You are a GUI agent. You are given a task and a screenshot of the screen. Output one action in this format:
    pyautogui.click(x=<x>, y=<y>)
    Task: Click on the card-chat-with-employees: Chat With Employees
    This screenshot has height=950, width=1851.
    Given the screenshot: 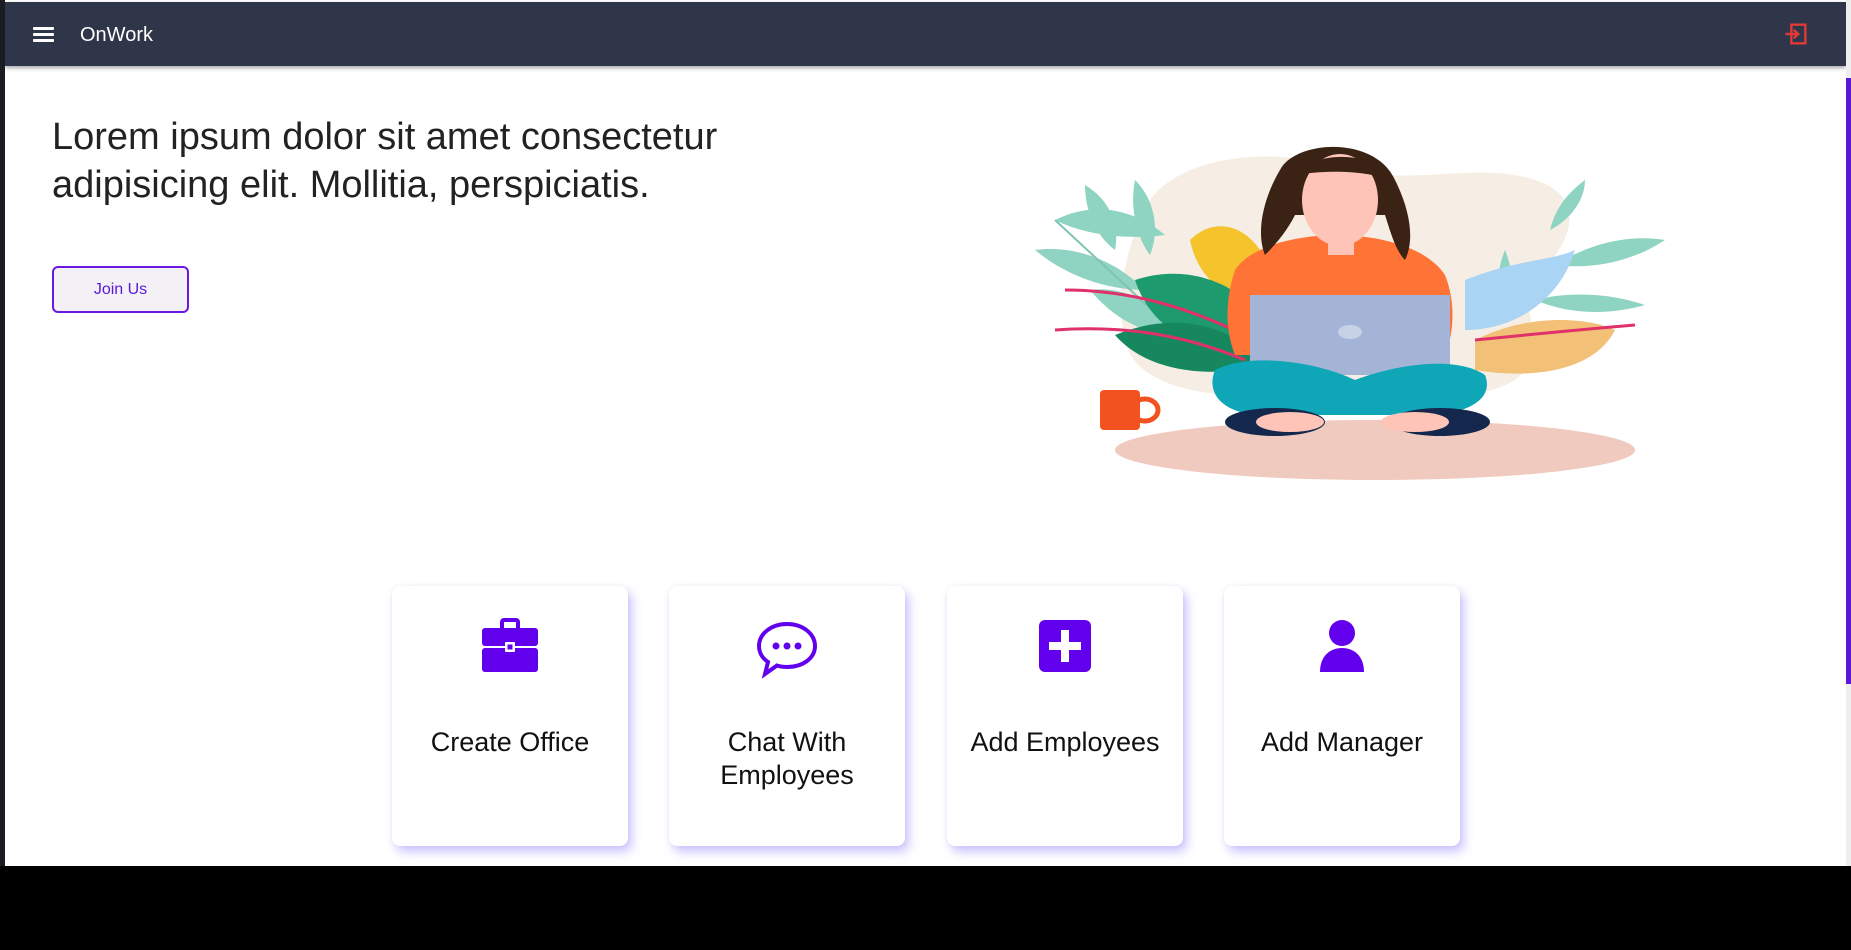 What is the action you would take?
    pyautogui.click(x=787, y=716)
    